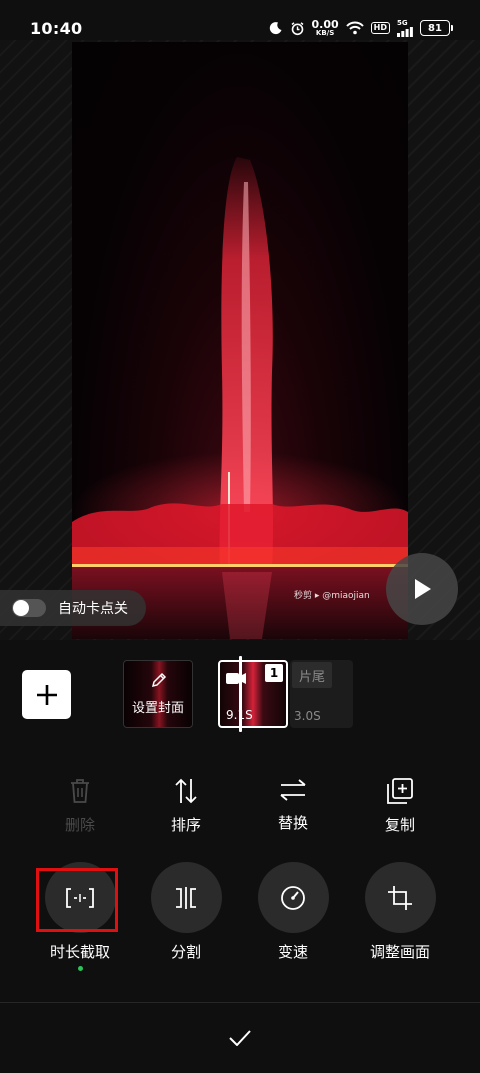 The width and height of the screenshot is (480, 1073). I want to click on split-button: 分割, so click(186, 912).